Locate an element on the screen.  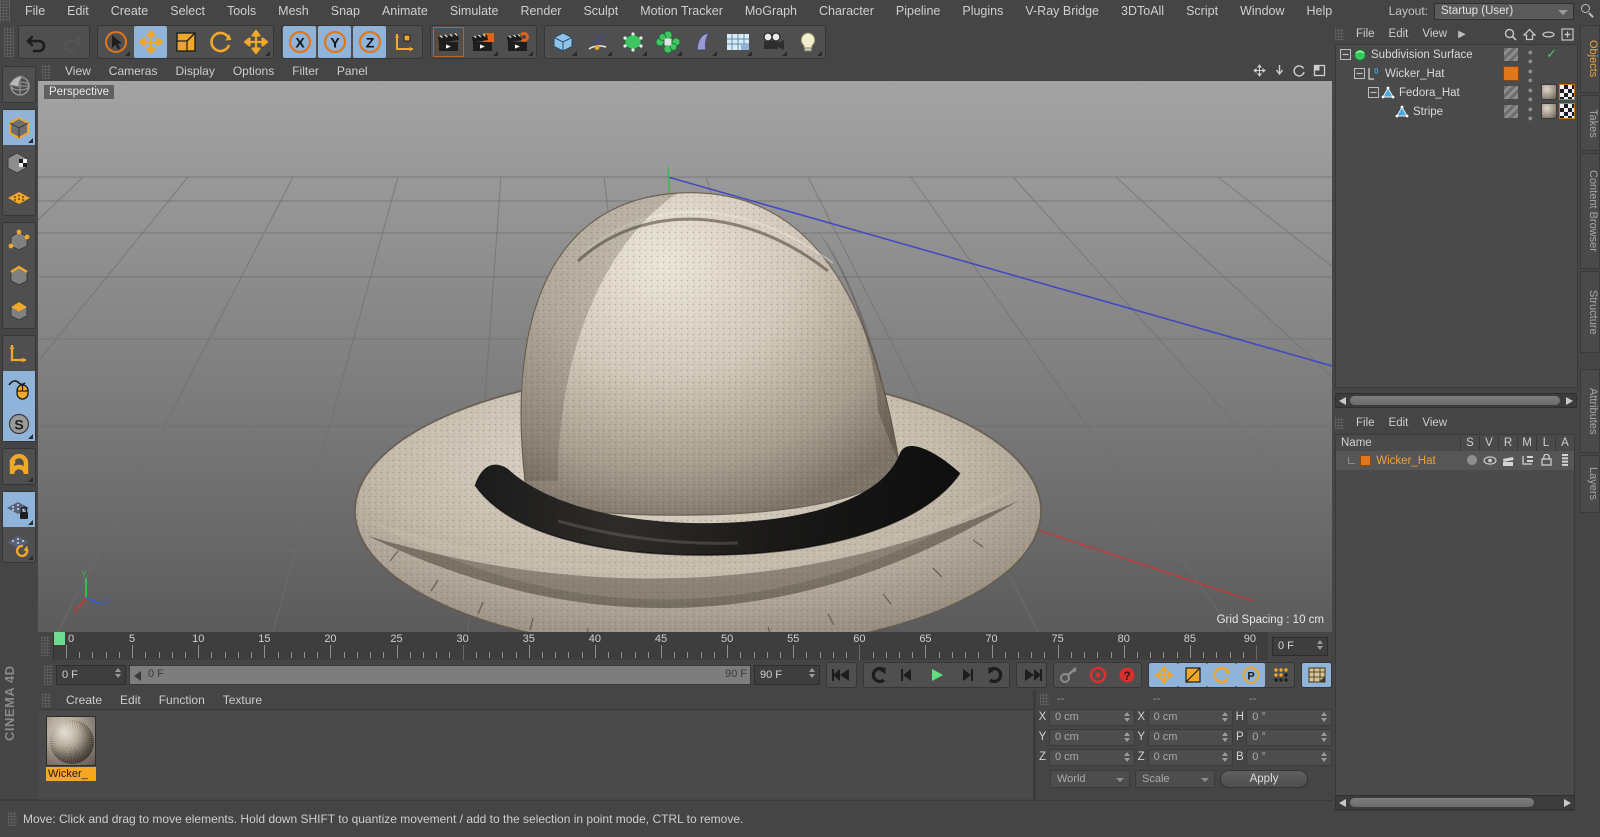
menu-item-mograph: MoGraph is located at coordinates (771, 11).